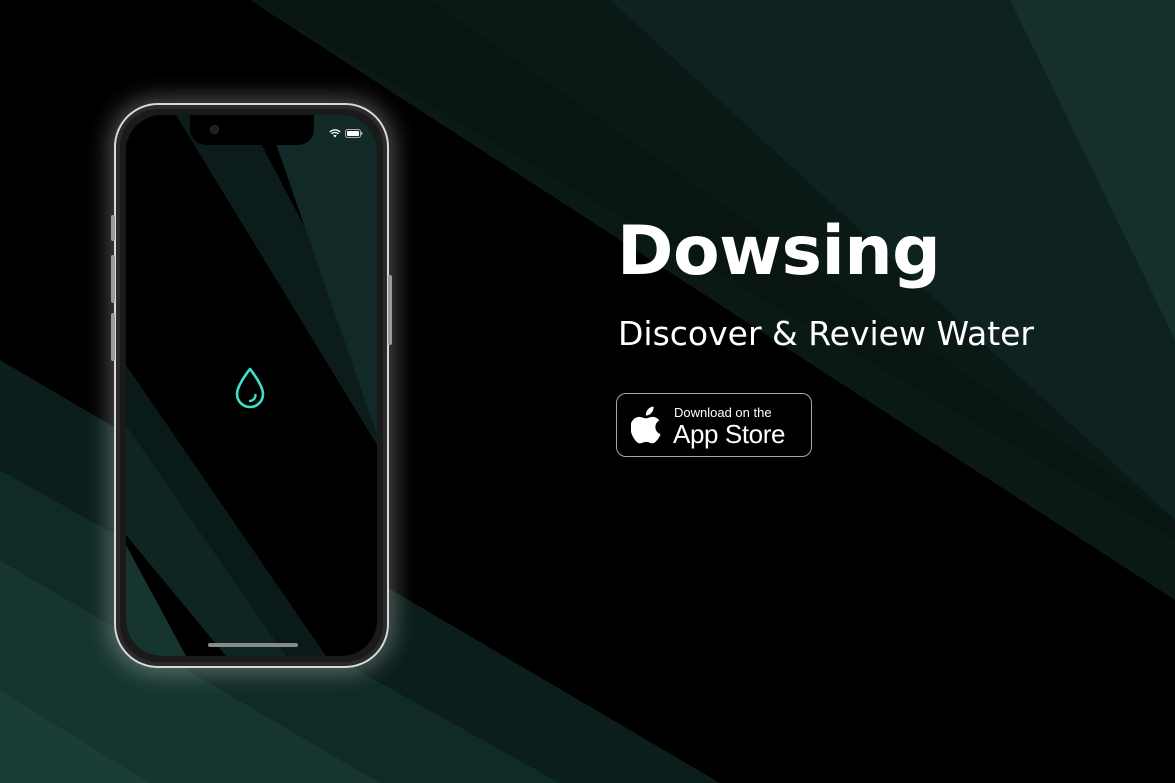  Describe the element at coordinates (723, 412) in the screenshot. I see `badge-line-small: Download on the` at that location.